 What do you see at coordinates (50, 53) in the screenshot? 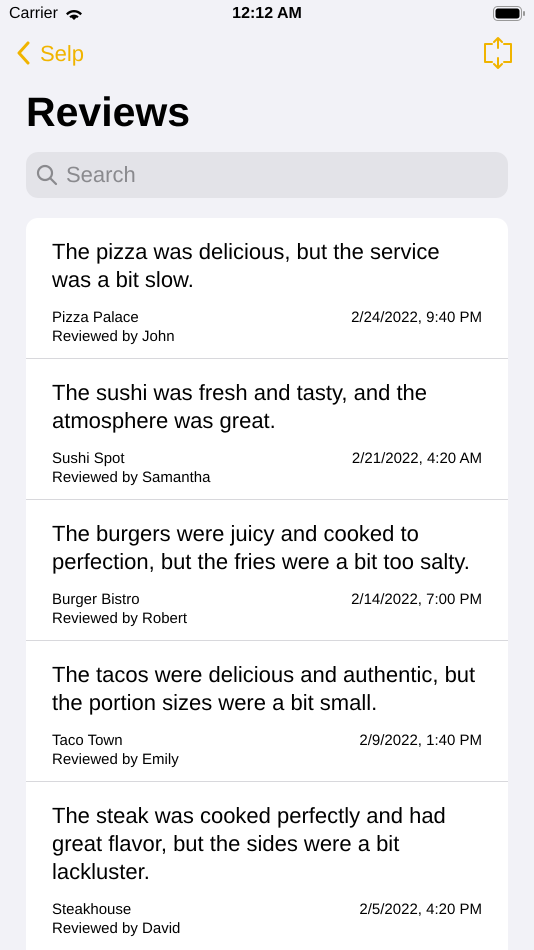
I see `back-button: Selp` at bounding box center [50, 53].